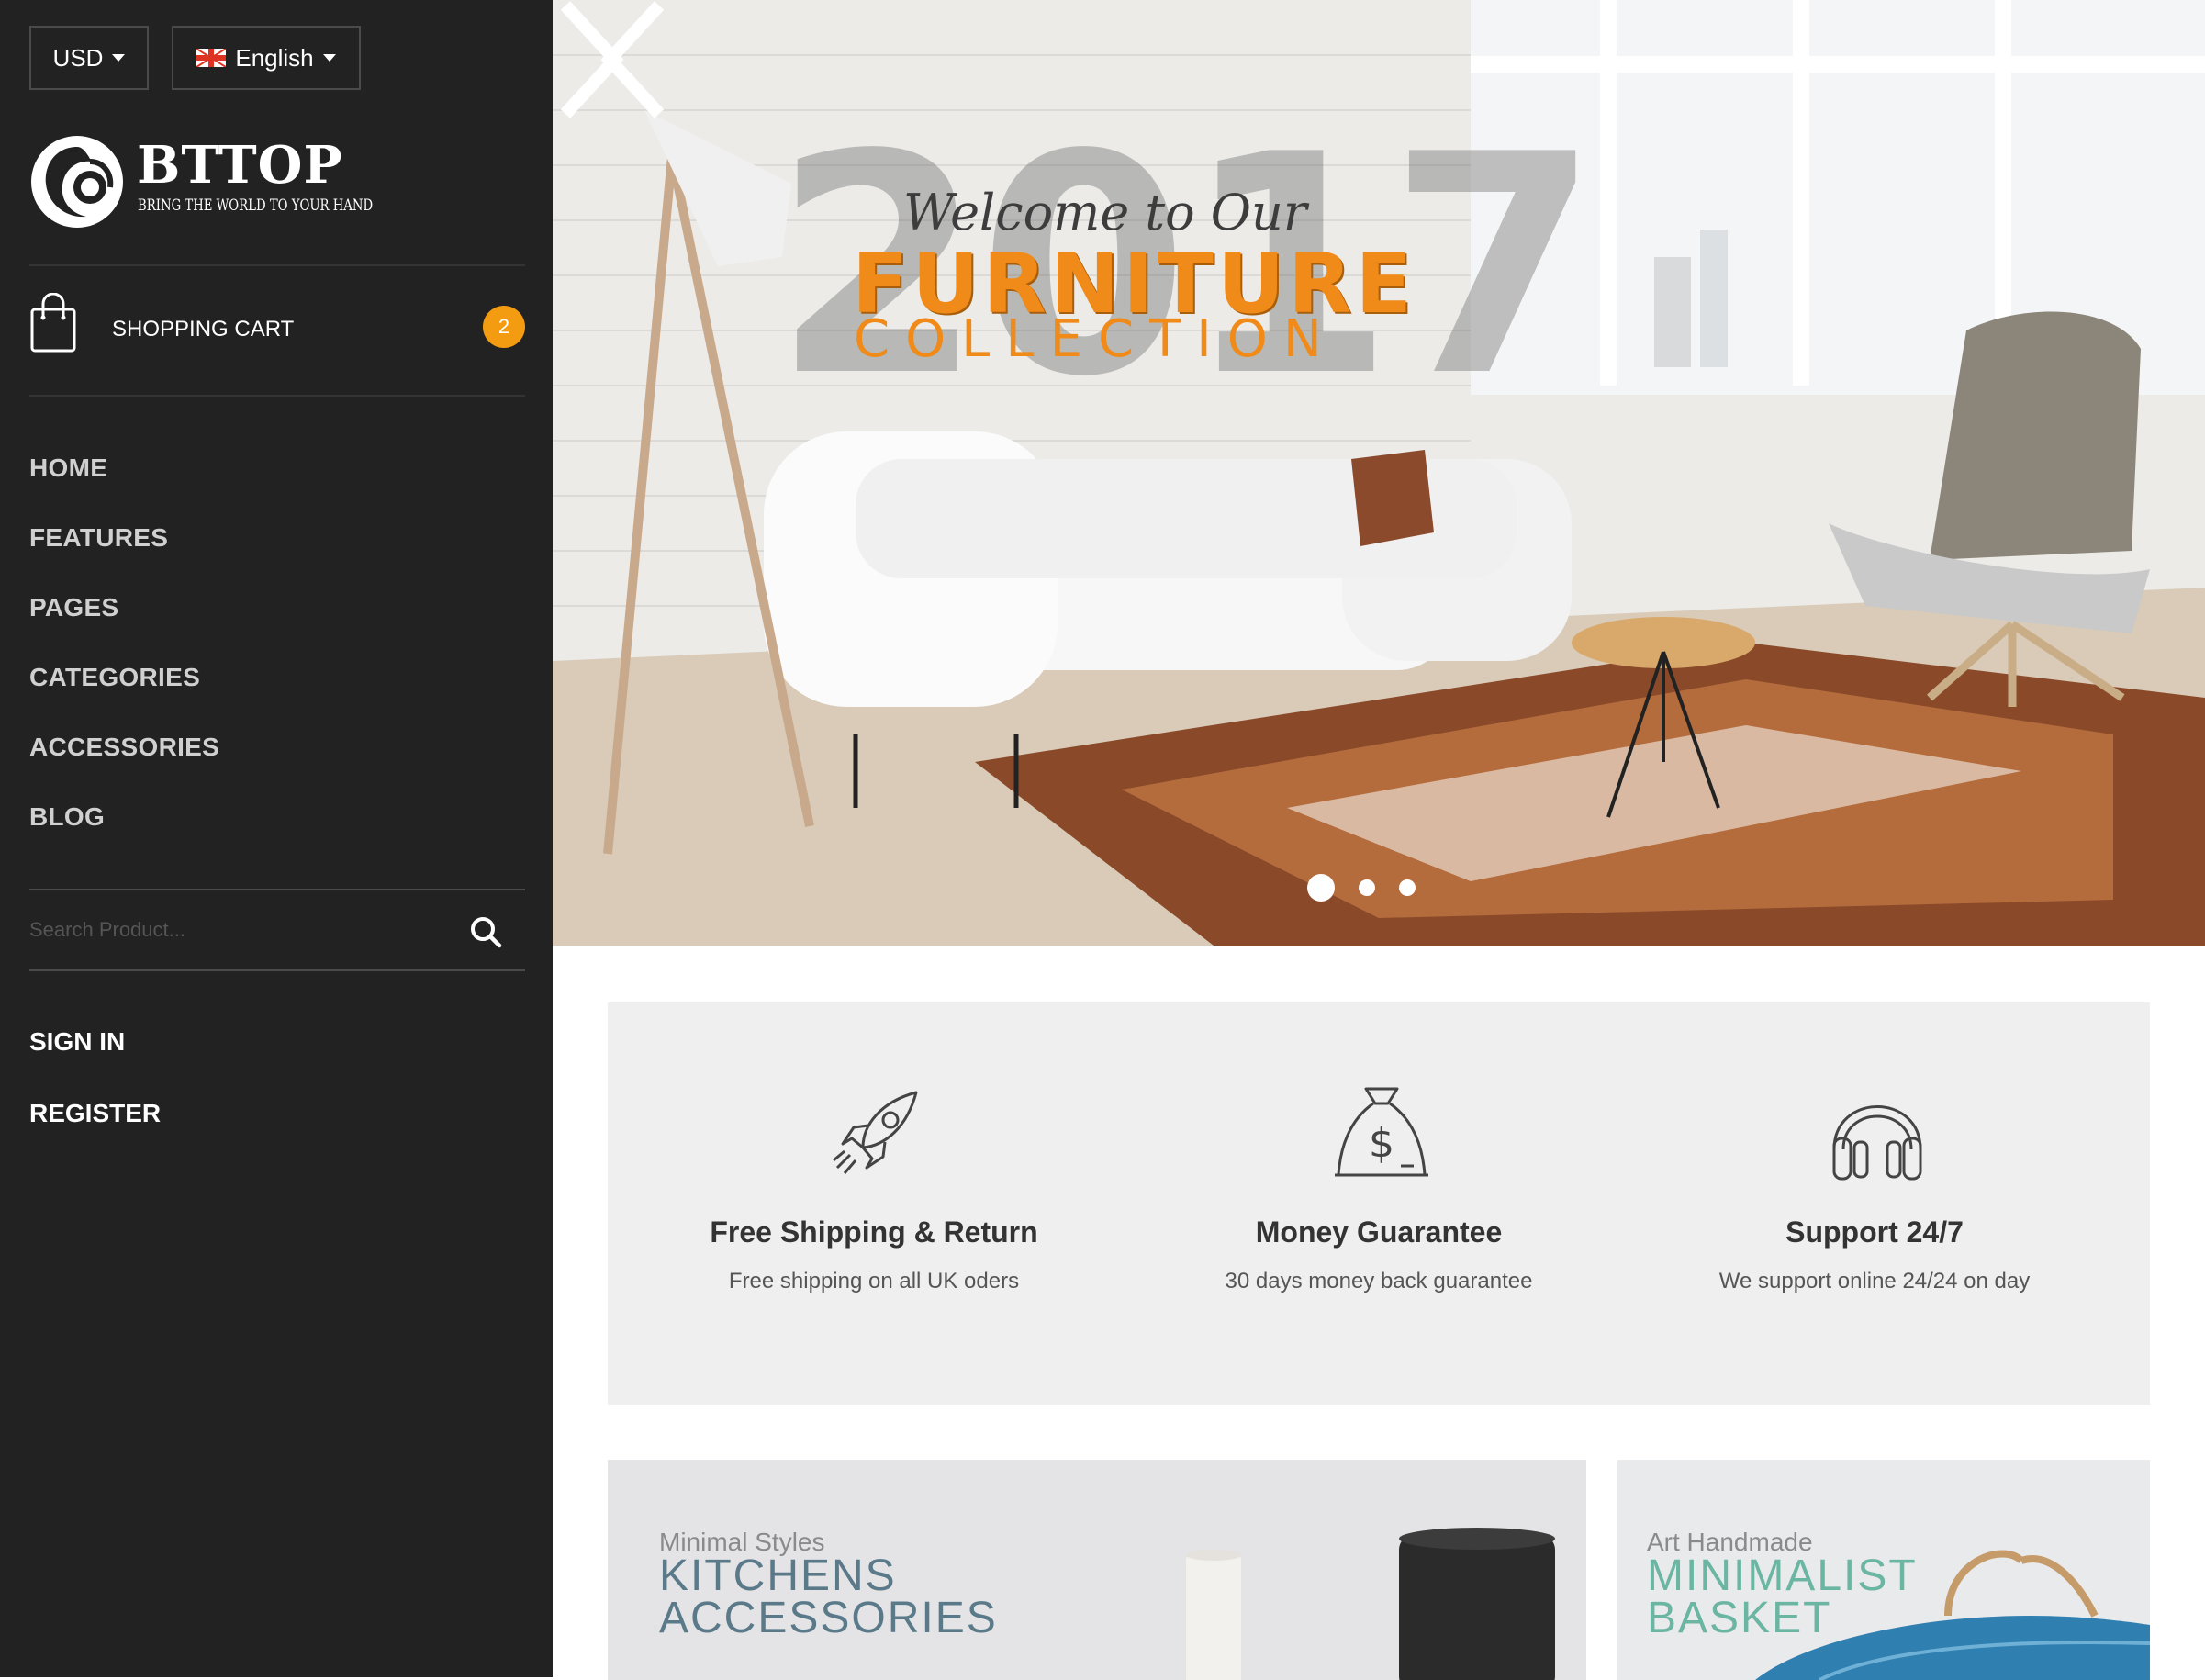  What do you see at coordinates (485, 931) in the screenshot?
I see `search-icon` at bounding box center [485, 931].